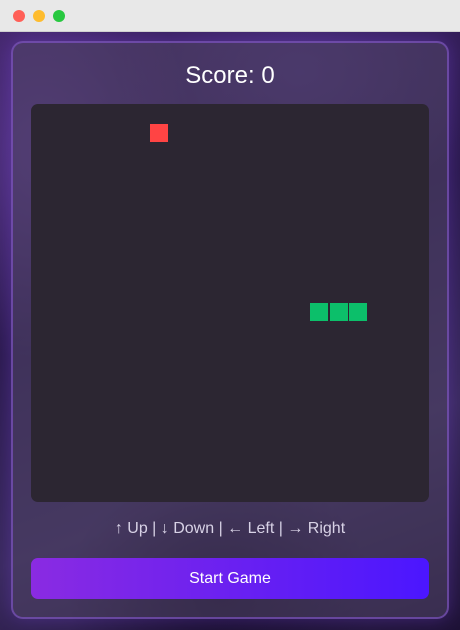 The image size is (460, 630). What do you see at coordinates (19, 16) in the screenshot?
I see `close-window-button` at bounding box center [19, 16].